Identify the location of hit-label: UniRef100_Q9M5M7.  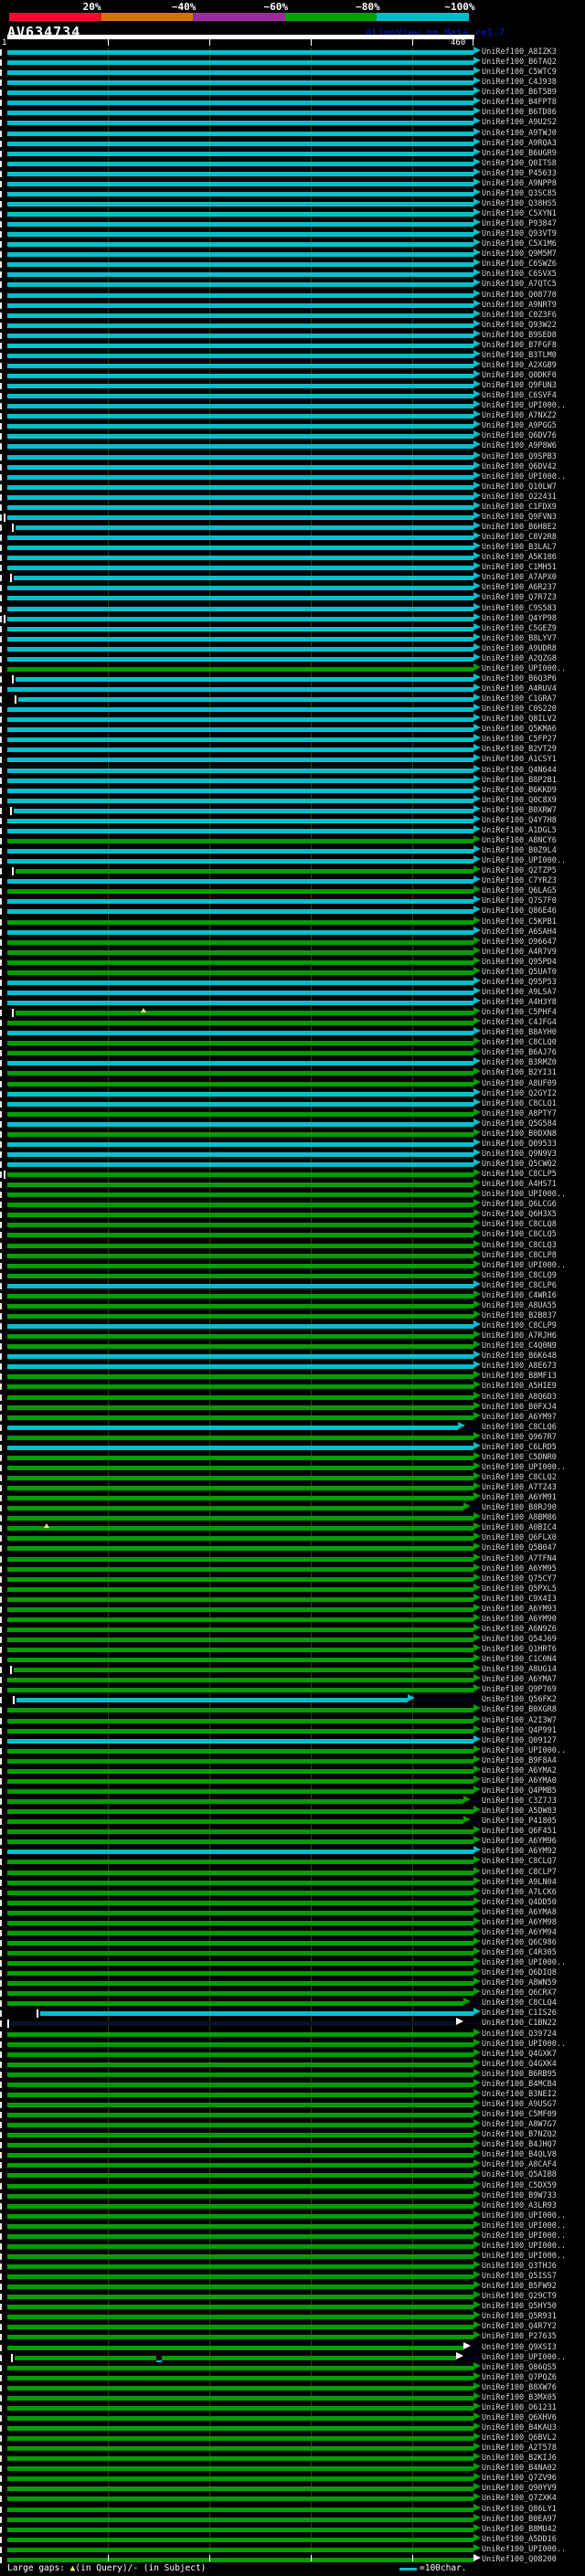
(519, 254).